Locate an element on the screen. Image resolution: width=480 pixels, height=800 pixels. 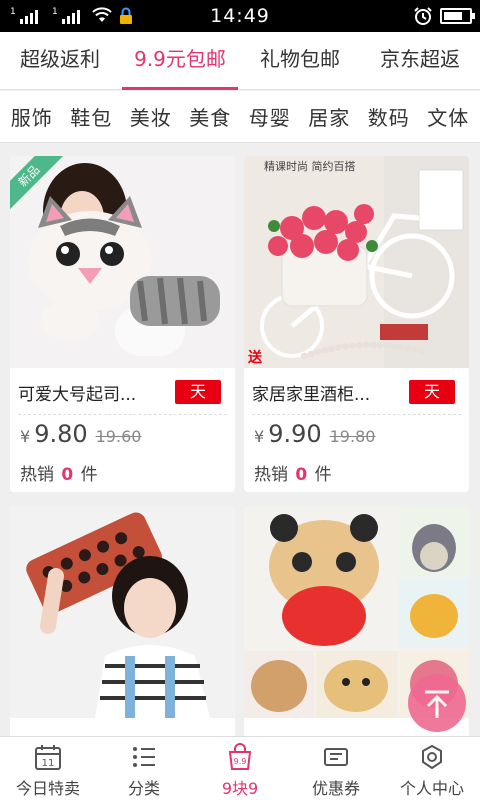
nav-9-9: 9.9 9块9 is located at coordinates (240, 768).